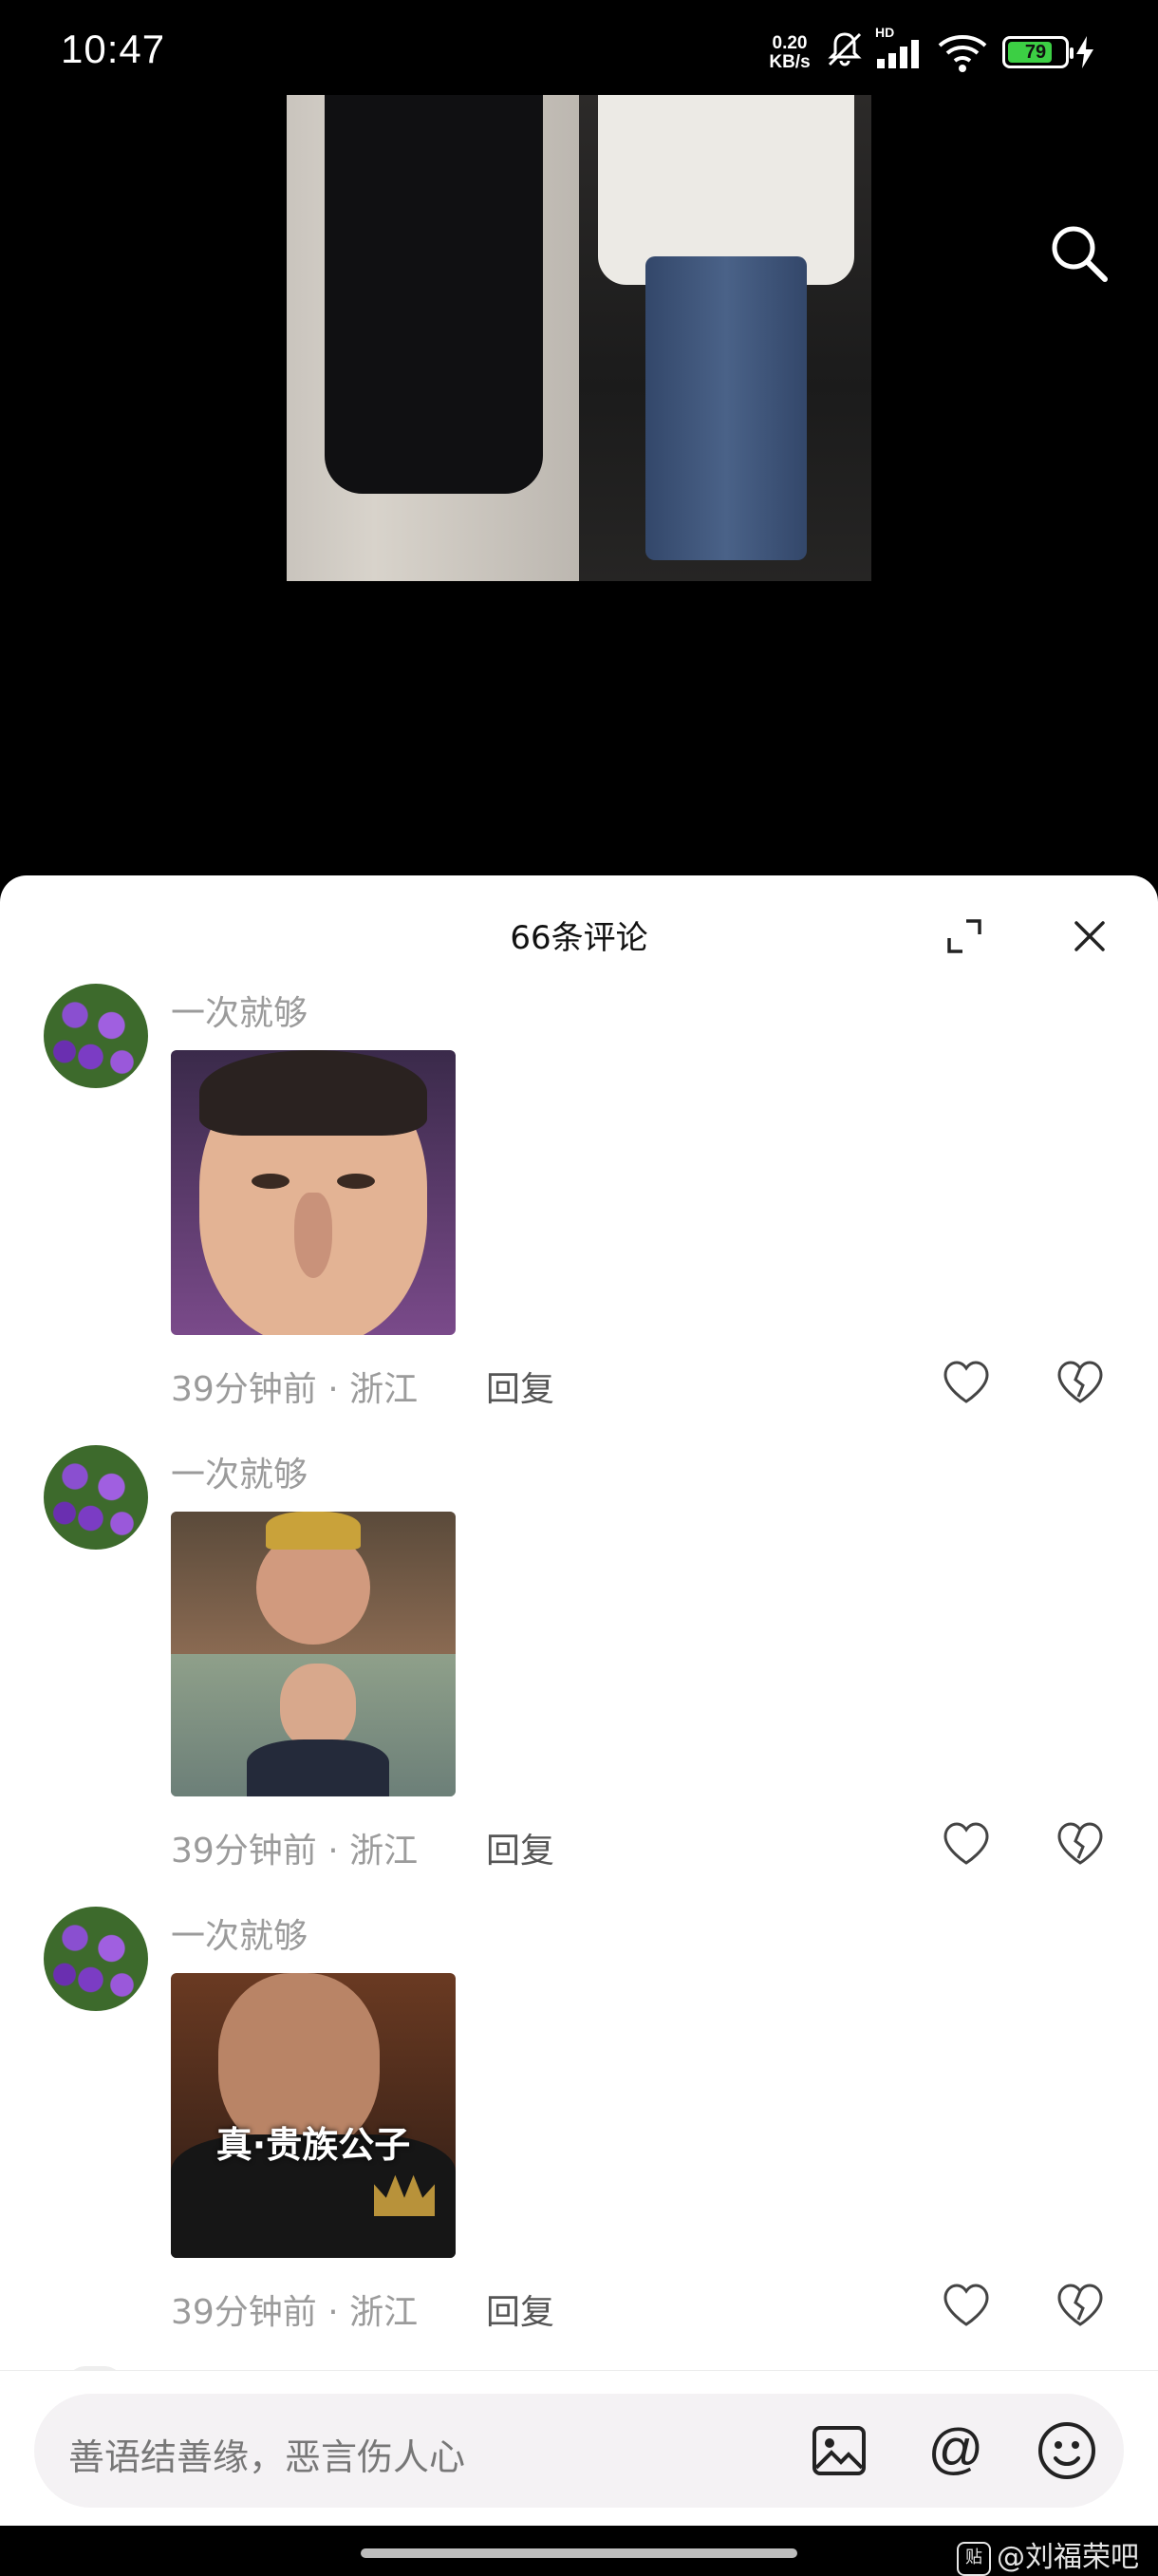 The height and width of the screenshot is (2576, 1158). I want to click on post-image-left-panel, so click(433, 338).